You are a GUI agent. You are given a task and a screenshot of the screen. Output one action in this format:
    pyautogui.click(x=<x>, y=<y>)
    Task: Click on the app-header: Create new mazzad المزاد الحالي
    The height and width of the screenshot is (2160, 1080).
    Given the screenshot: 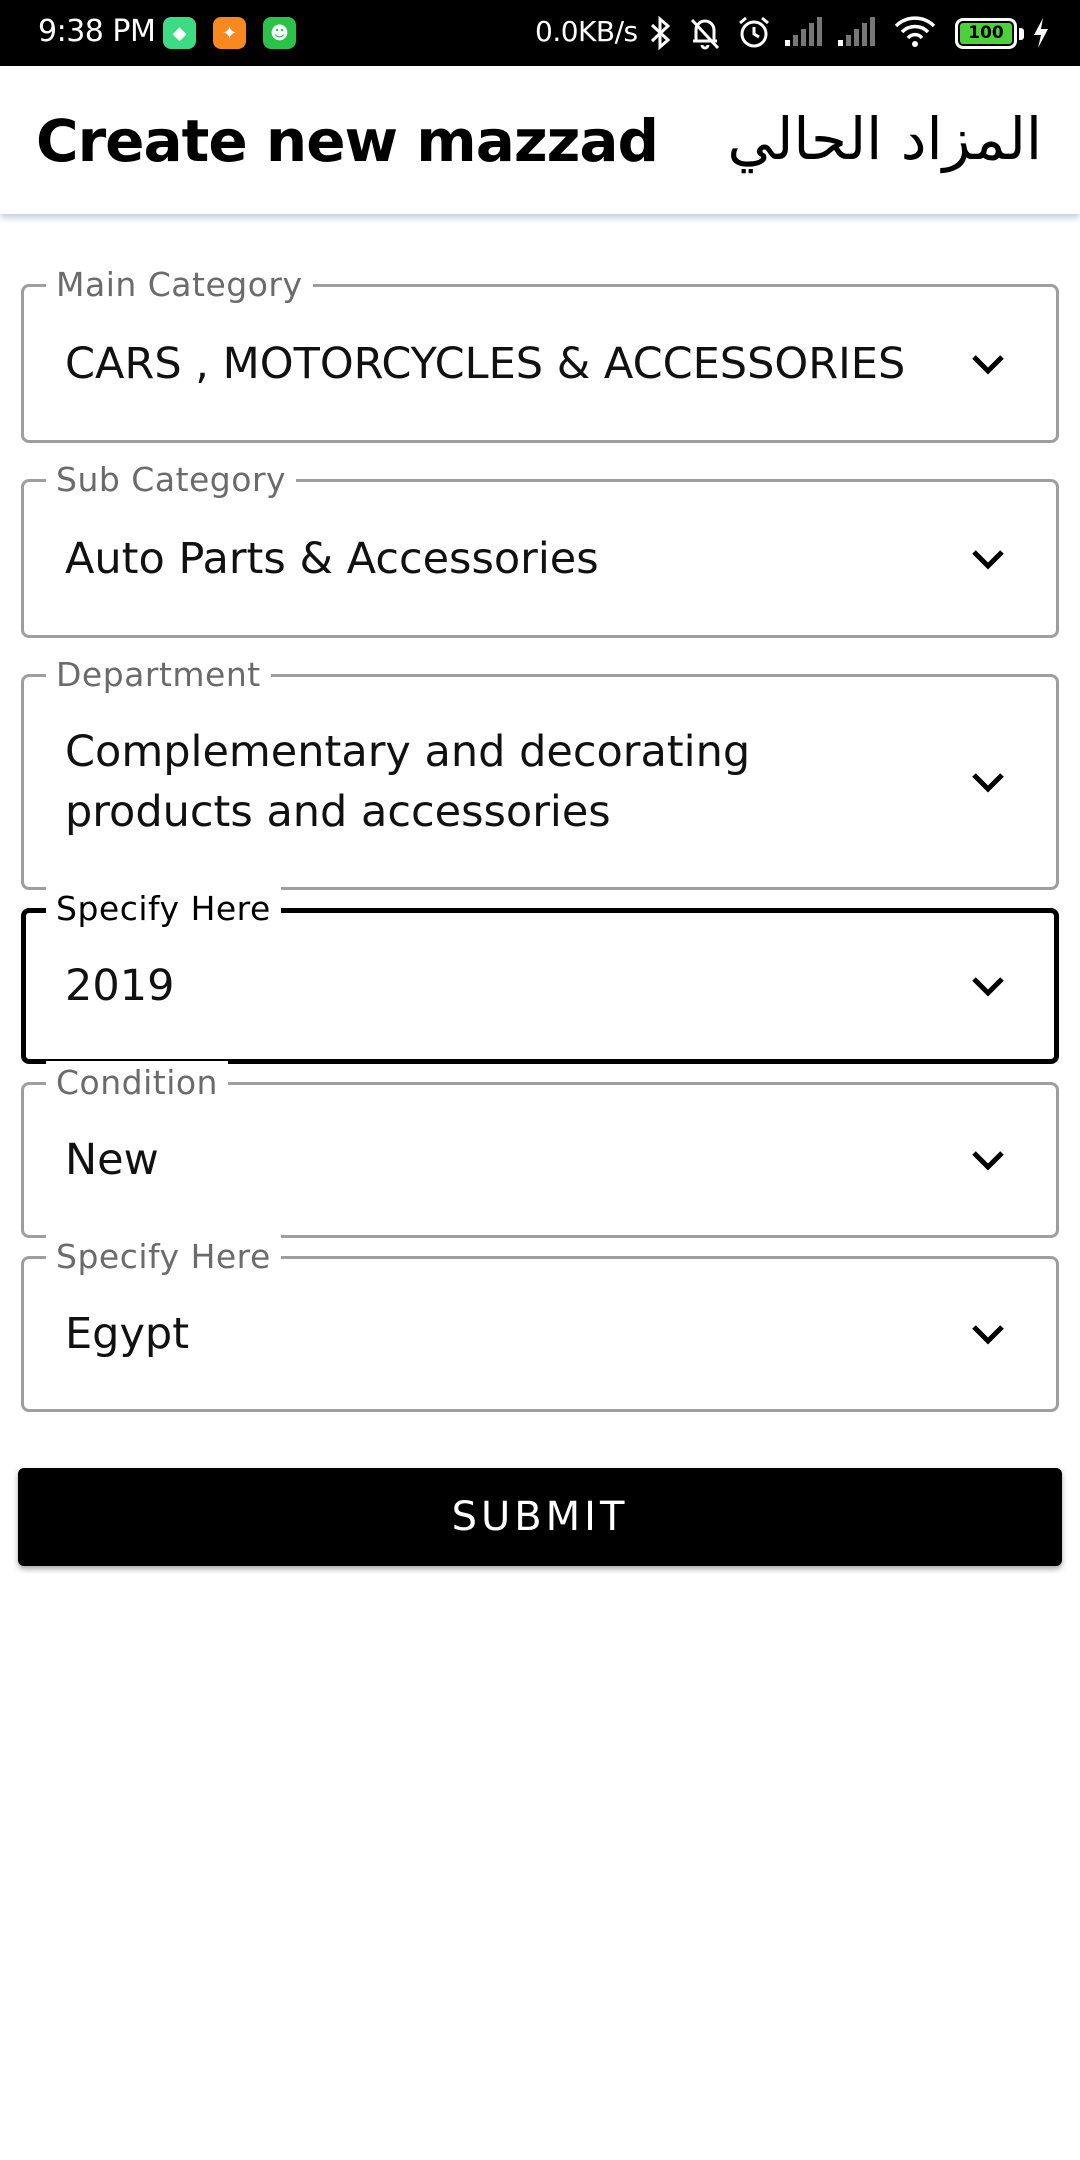 What is the action you would take?
    pyautogui.click(x=540, y=140)
    